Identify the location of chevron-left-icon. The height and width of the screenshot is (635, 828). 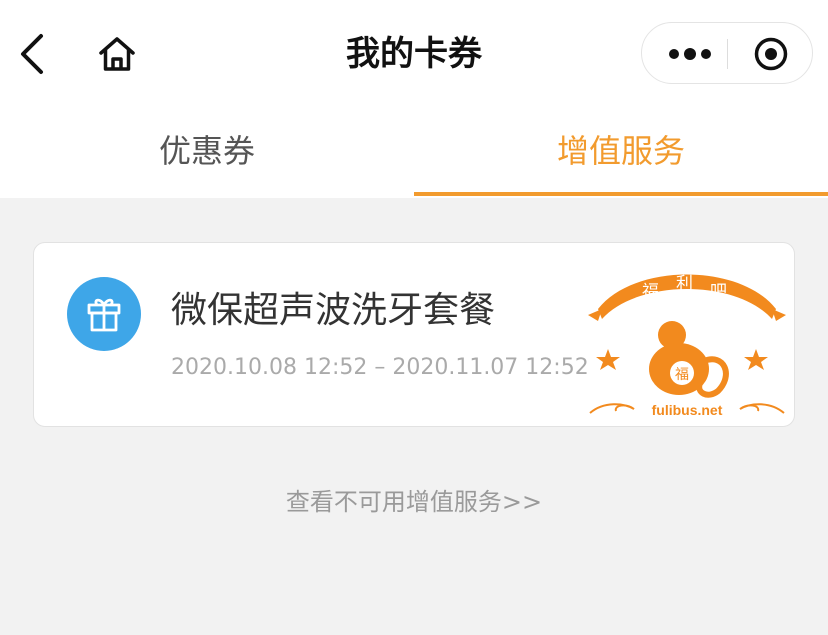
(32, 54).